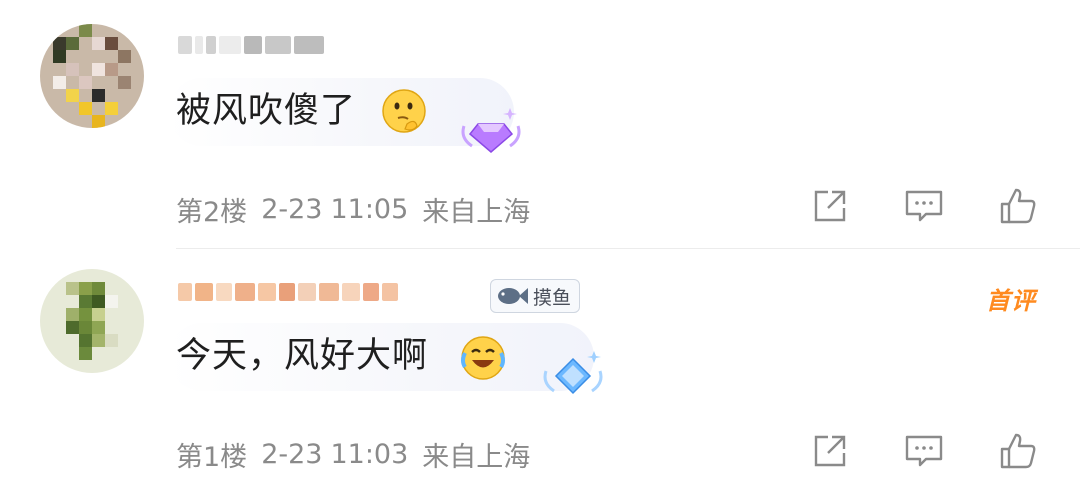  What do you see at coordinates (302, 356) in the screenshot?
I see `comment-text: 今天，风好大啊` at bounding box center [302, 356].